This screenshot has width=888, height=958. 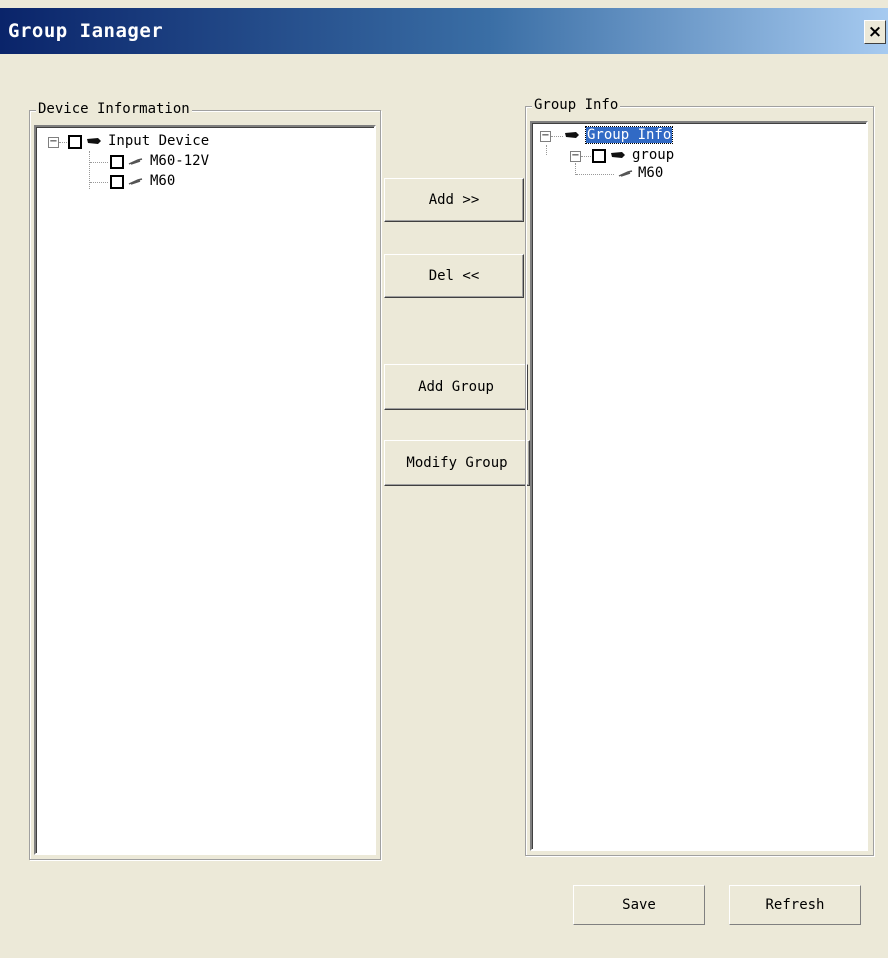 I want to click on tree-node-m60: M60, so click(x=201, y=183).